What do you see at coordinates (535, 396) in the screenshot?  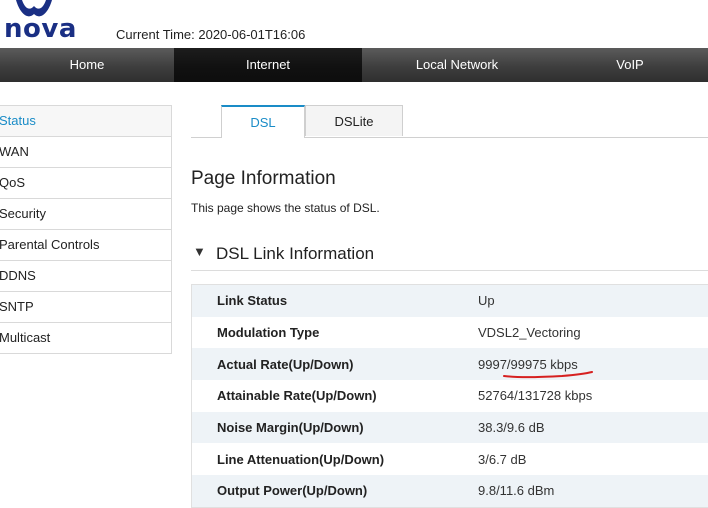 I see `row-value: 52764/131728 kbps` at bounding box center [535, 396].